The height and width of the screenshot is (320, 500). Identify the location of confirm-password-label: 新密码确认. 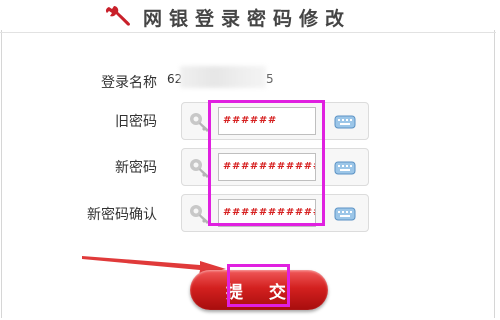
(122, 215).